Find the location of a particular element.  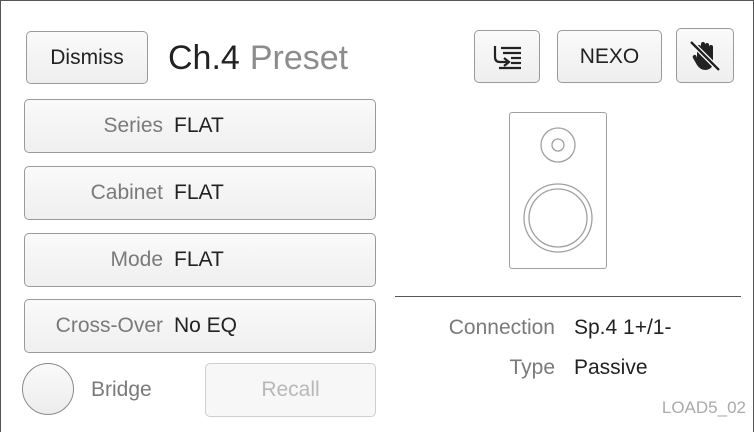

hand-mute-icon is located at coordinates (705, 55).